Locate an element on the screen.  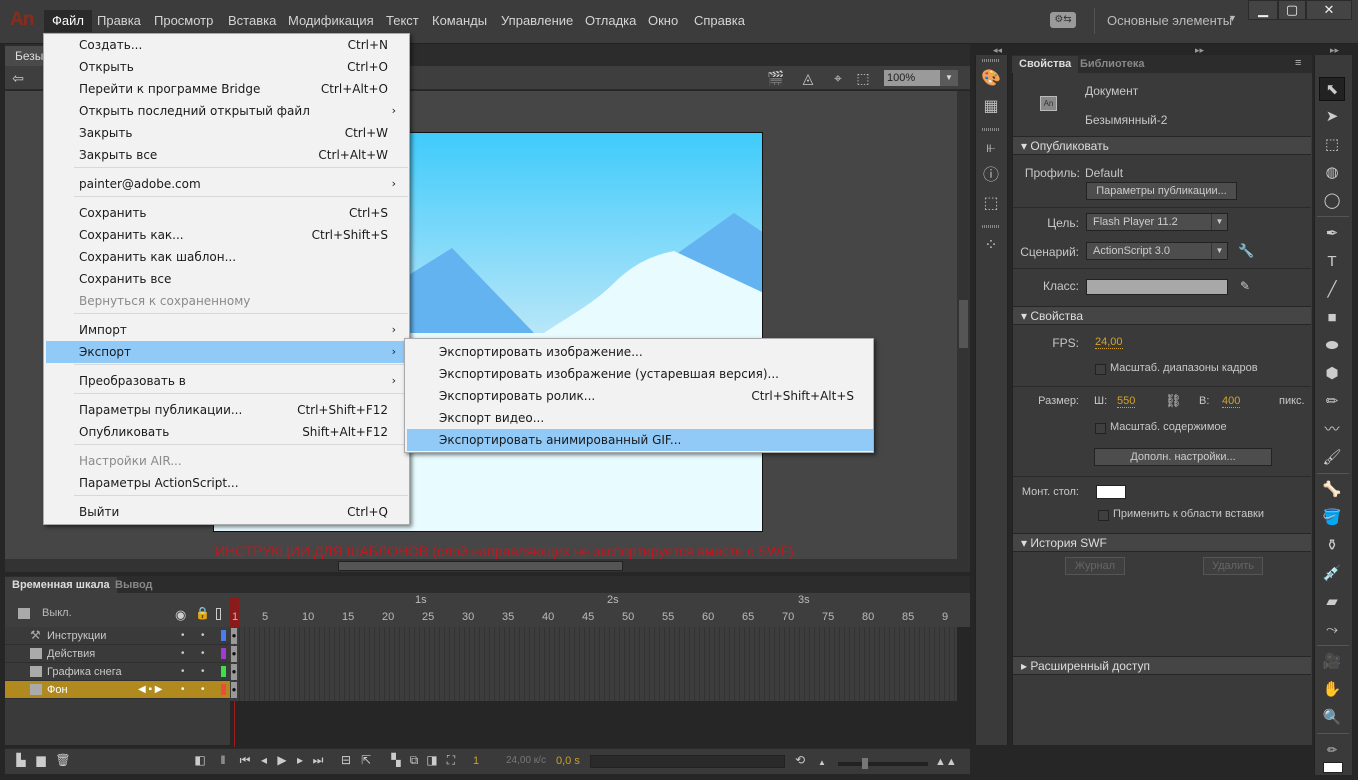
stroke-color-icon: ✏ is located at coordinates (1332, 750).